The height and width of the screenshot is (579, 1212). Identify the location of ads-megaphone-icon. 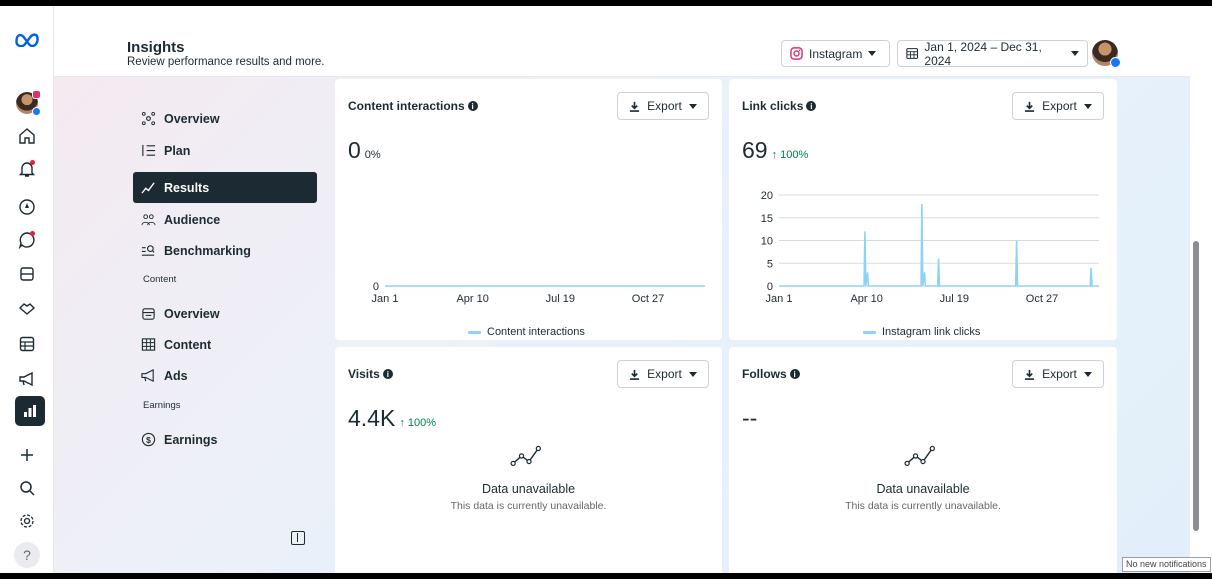
(27, 379).